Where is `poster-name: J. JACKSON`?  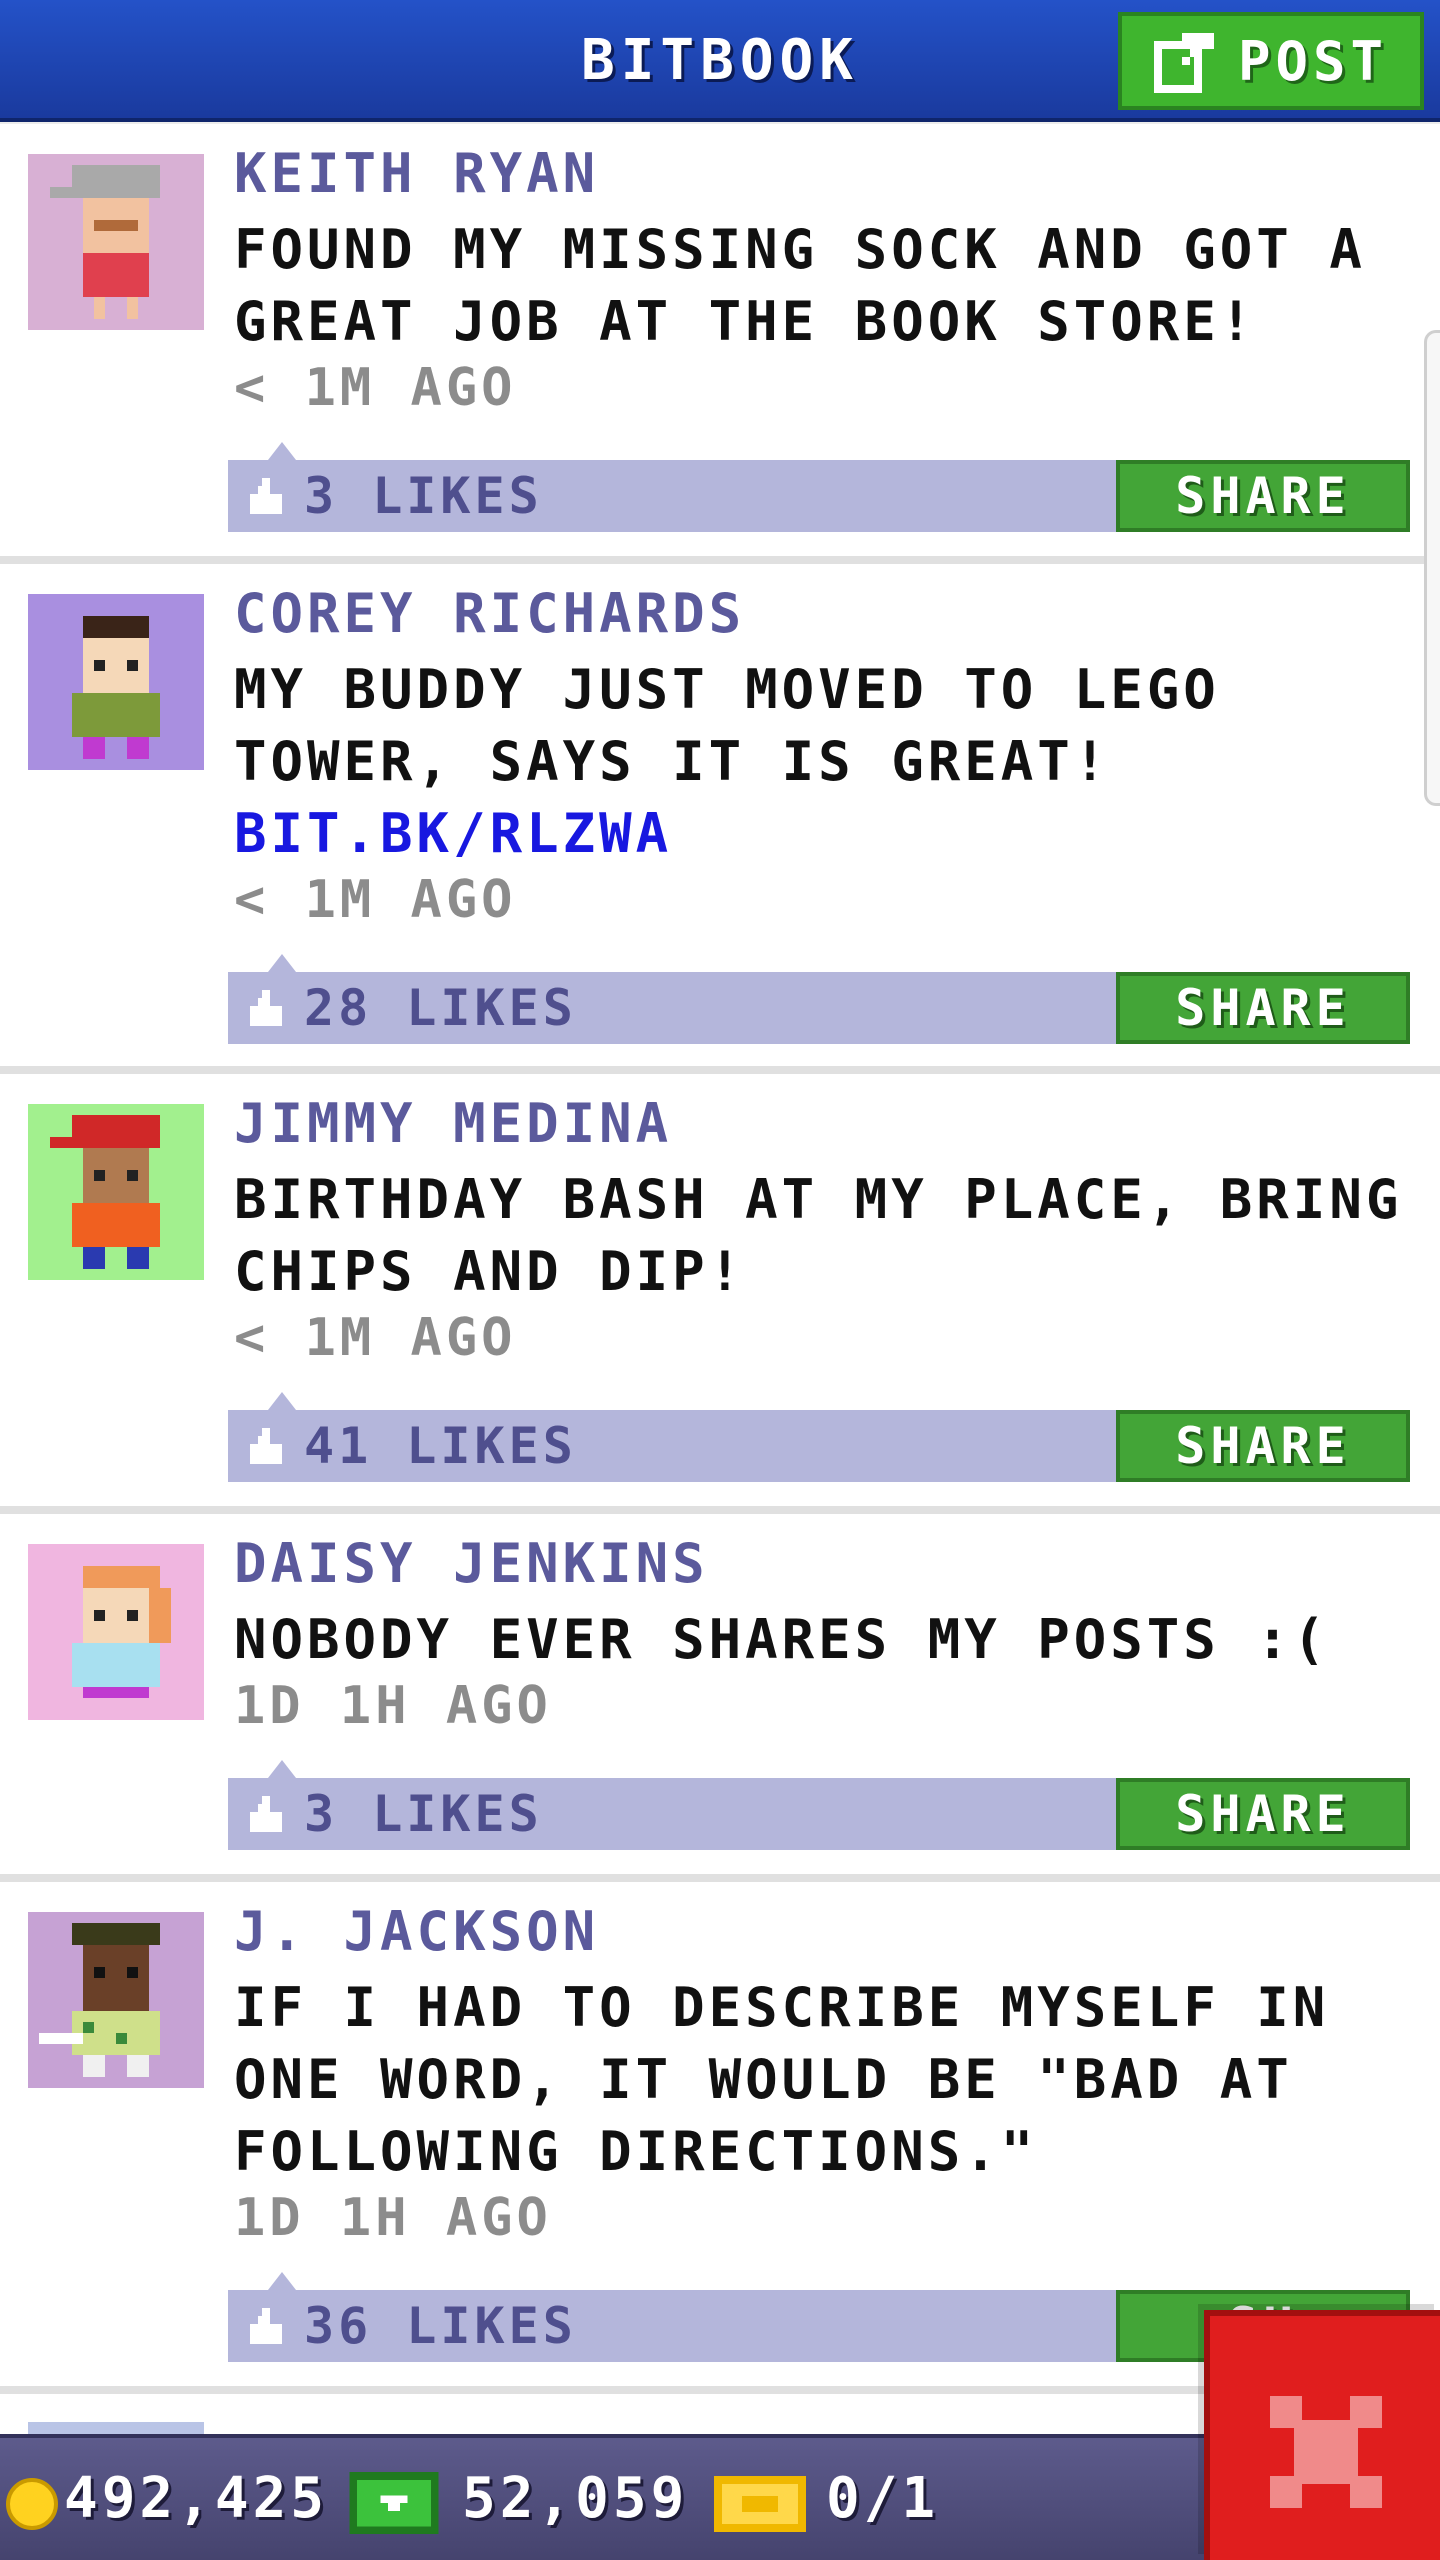 poster-name: J. JACKSON is located at coordinates (416, 1931).